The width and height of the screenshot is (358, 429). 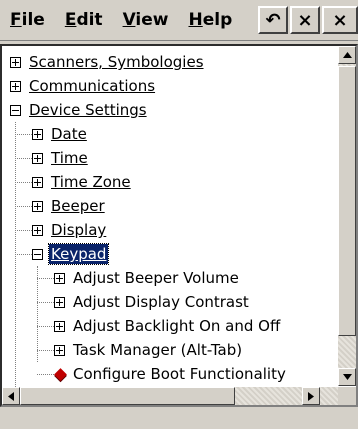 I want to click on tree-node: Scanners, Symbologies, so click(x=108, y=62).